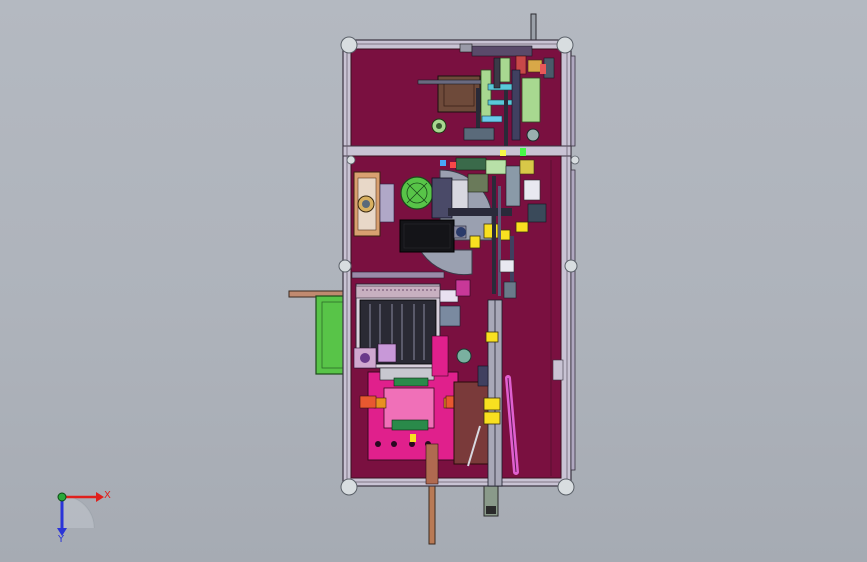 This screenshot has height=562, width=867. What do you see at coordinates (491, 510) in the screenshot?
I see `rod-end-cap` at bounding box center [491, 510].